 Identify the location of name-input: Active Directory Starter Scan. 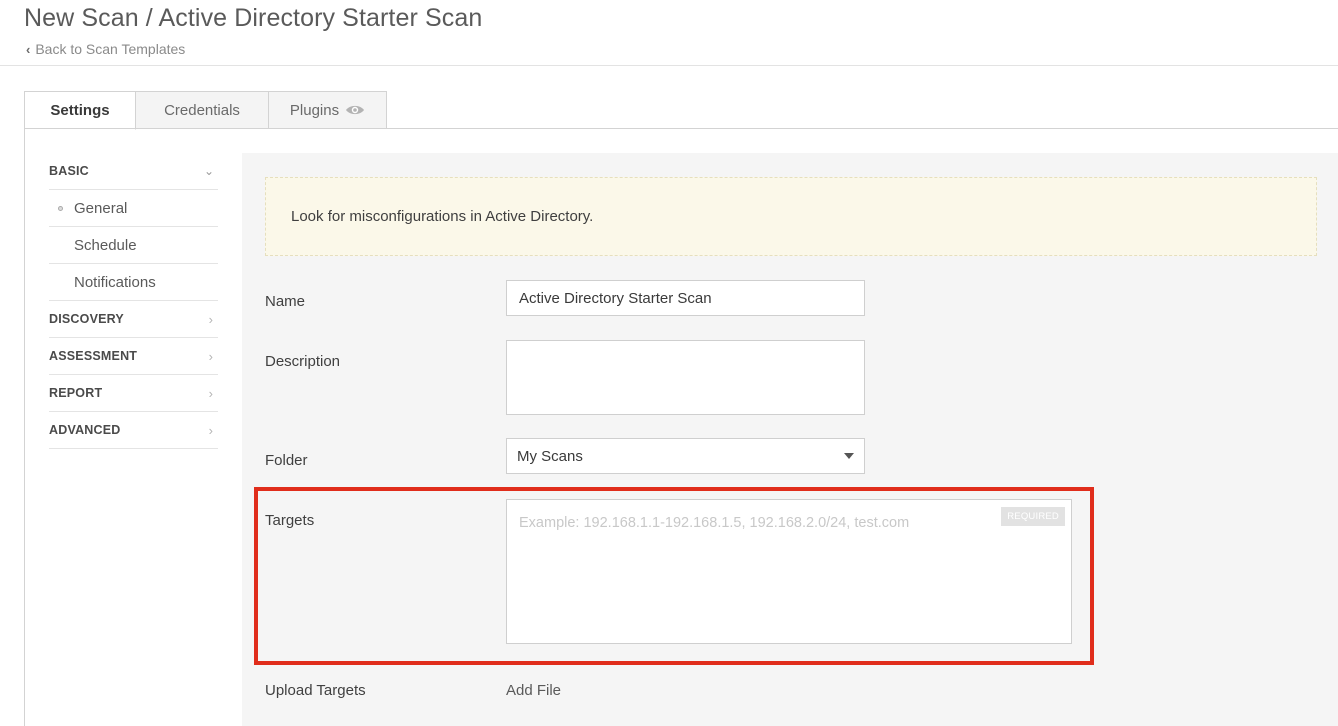
(685, 298).